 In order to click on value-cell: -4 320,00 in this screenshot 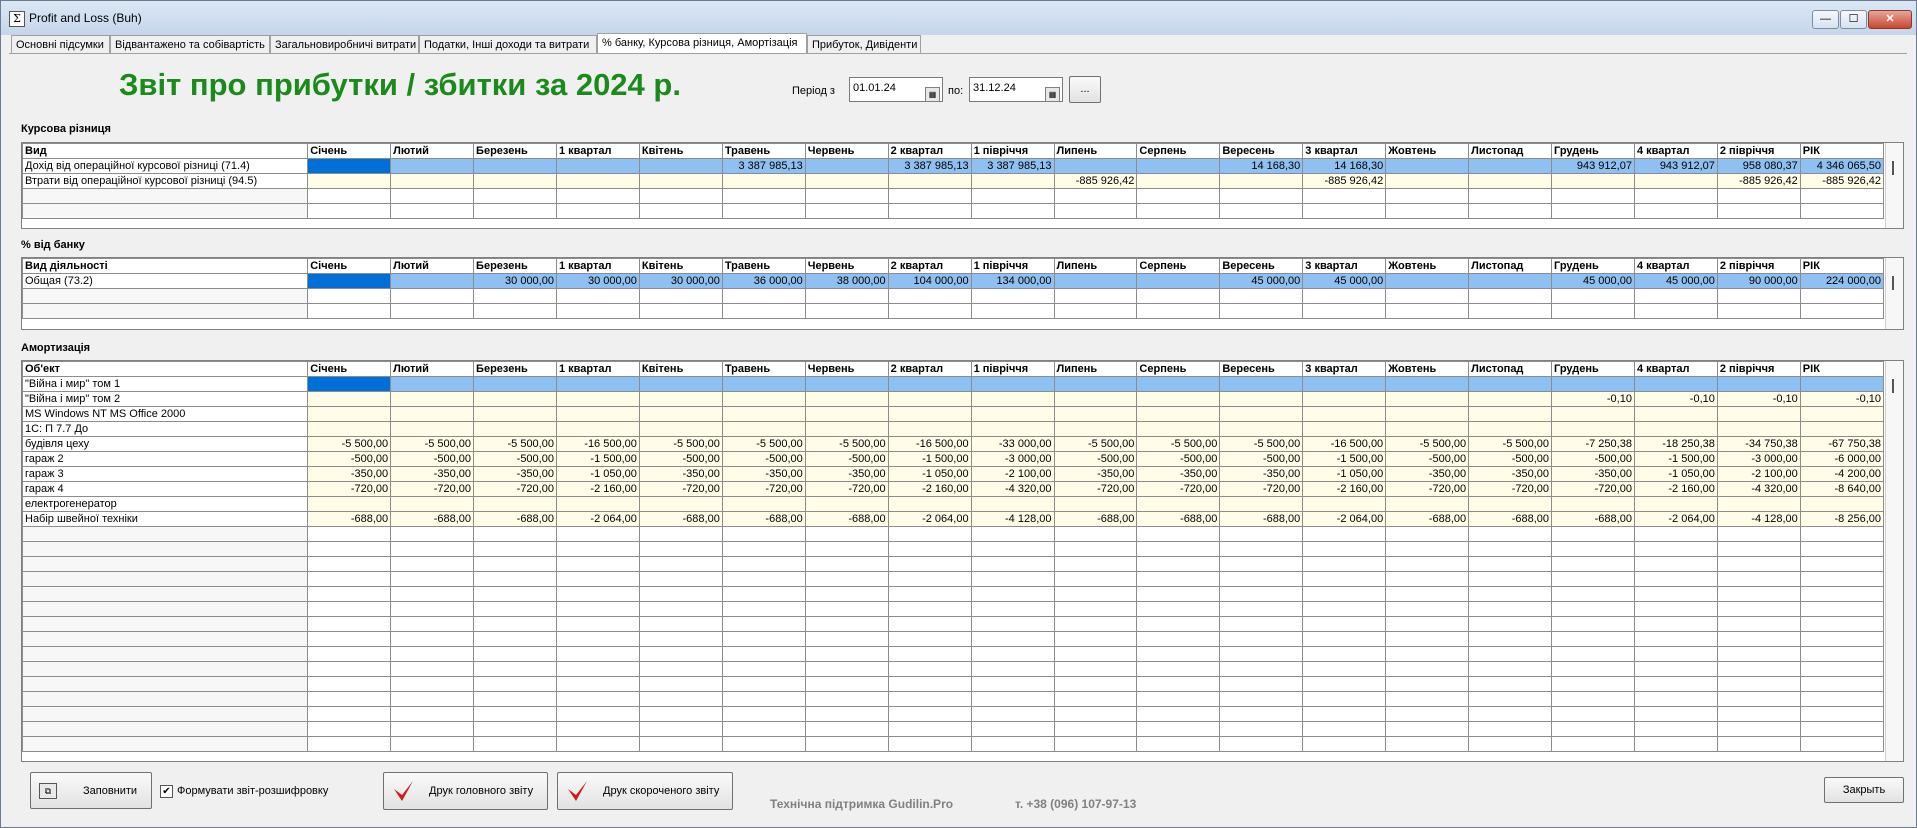, I will do `click(1012, 489)`.